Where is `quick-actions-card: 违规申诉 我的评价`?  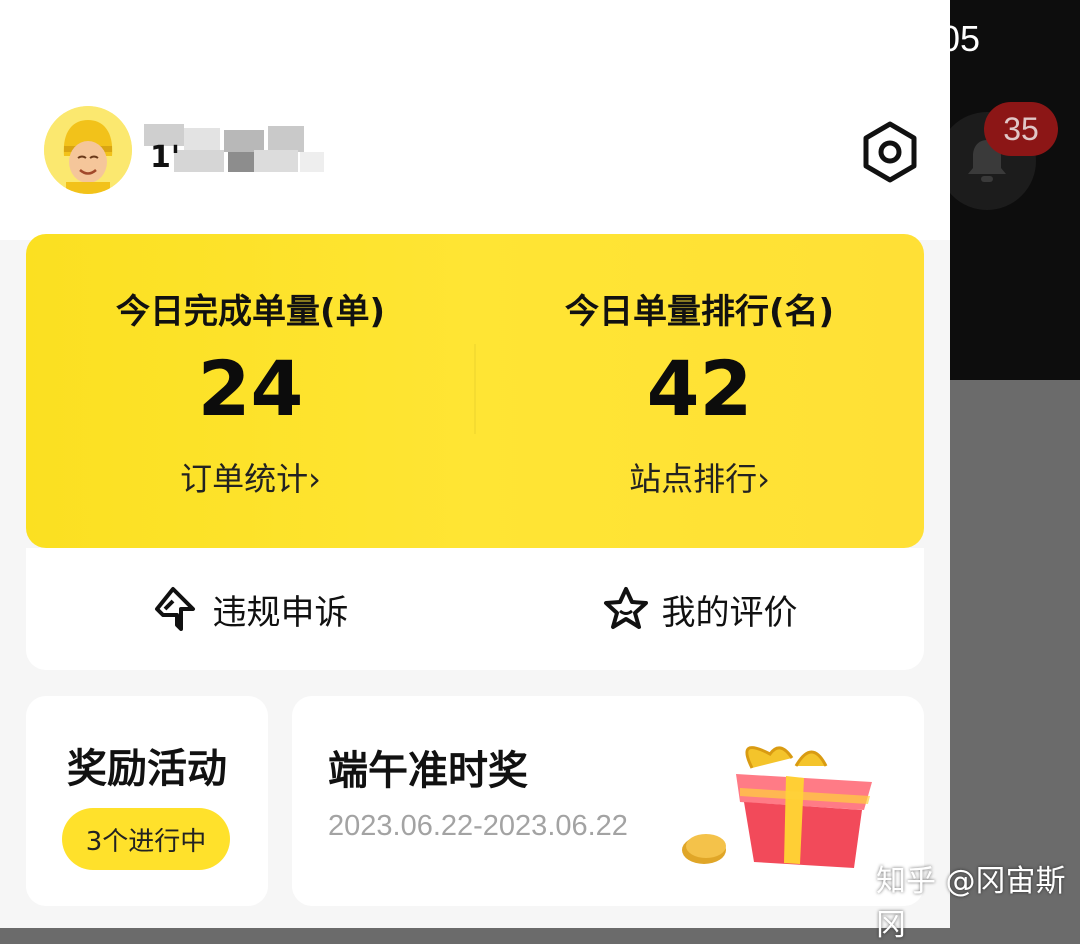
quick-actions-card: 违规申诉 我的评价 is located at coordinates (475, 609).